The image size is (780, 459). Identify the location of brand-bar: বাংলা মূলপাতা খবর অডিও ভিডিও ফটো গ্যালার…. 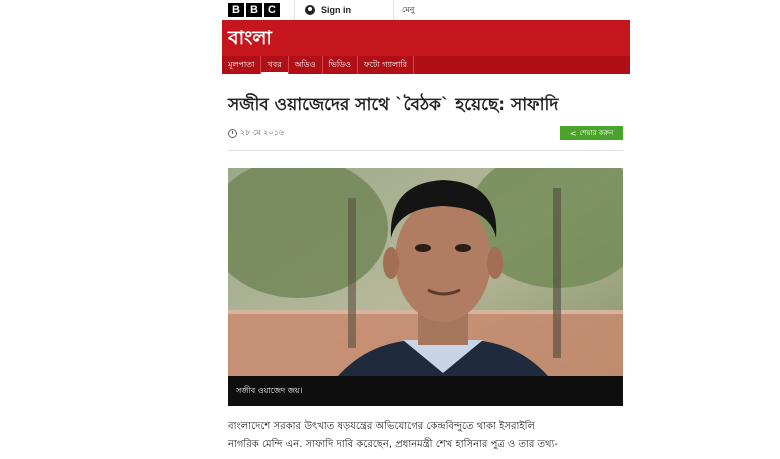
(426, 47).